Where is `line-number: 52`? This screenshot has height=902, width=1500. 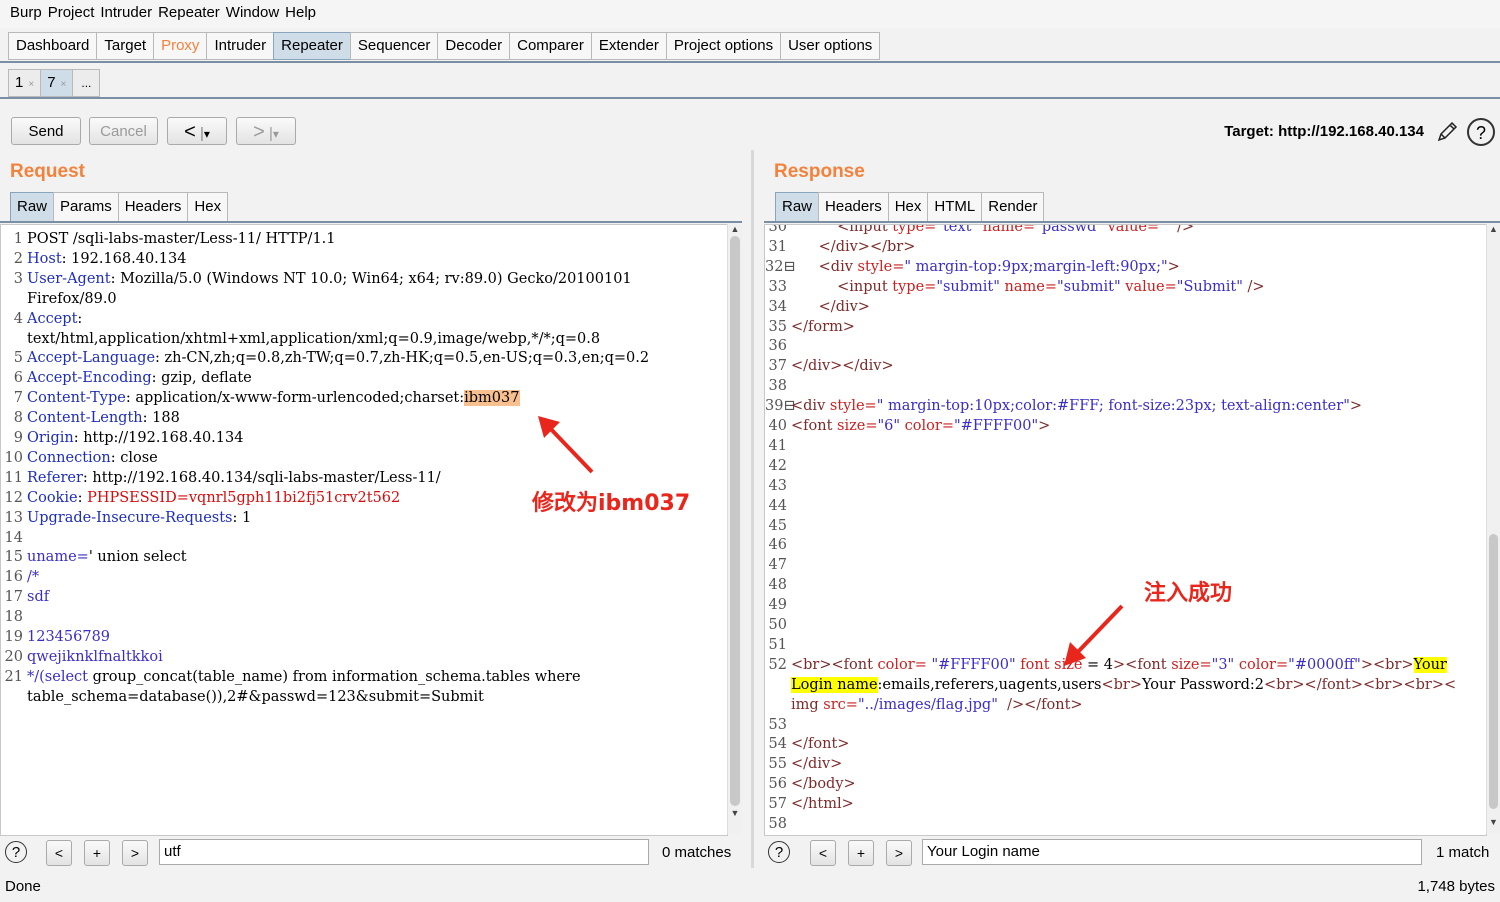 line-number: 52 is located at coordinates (777, 664).